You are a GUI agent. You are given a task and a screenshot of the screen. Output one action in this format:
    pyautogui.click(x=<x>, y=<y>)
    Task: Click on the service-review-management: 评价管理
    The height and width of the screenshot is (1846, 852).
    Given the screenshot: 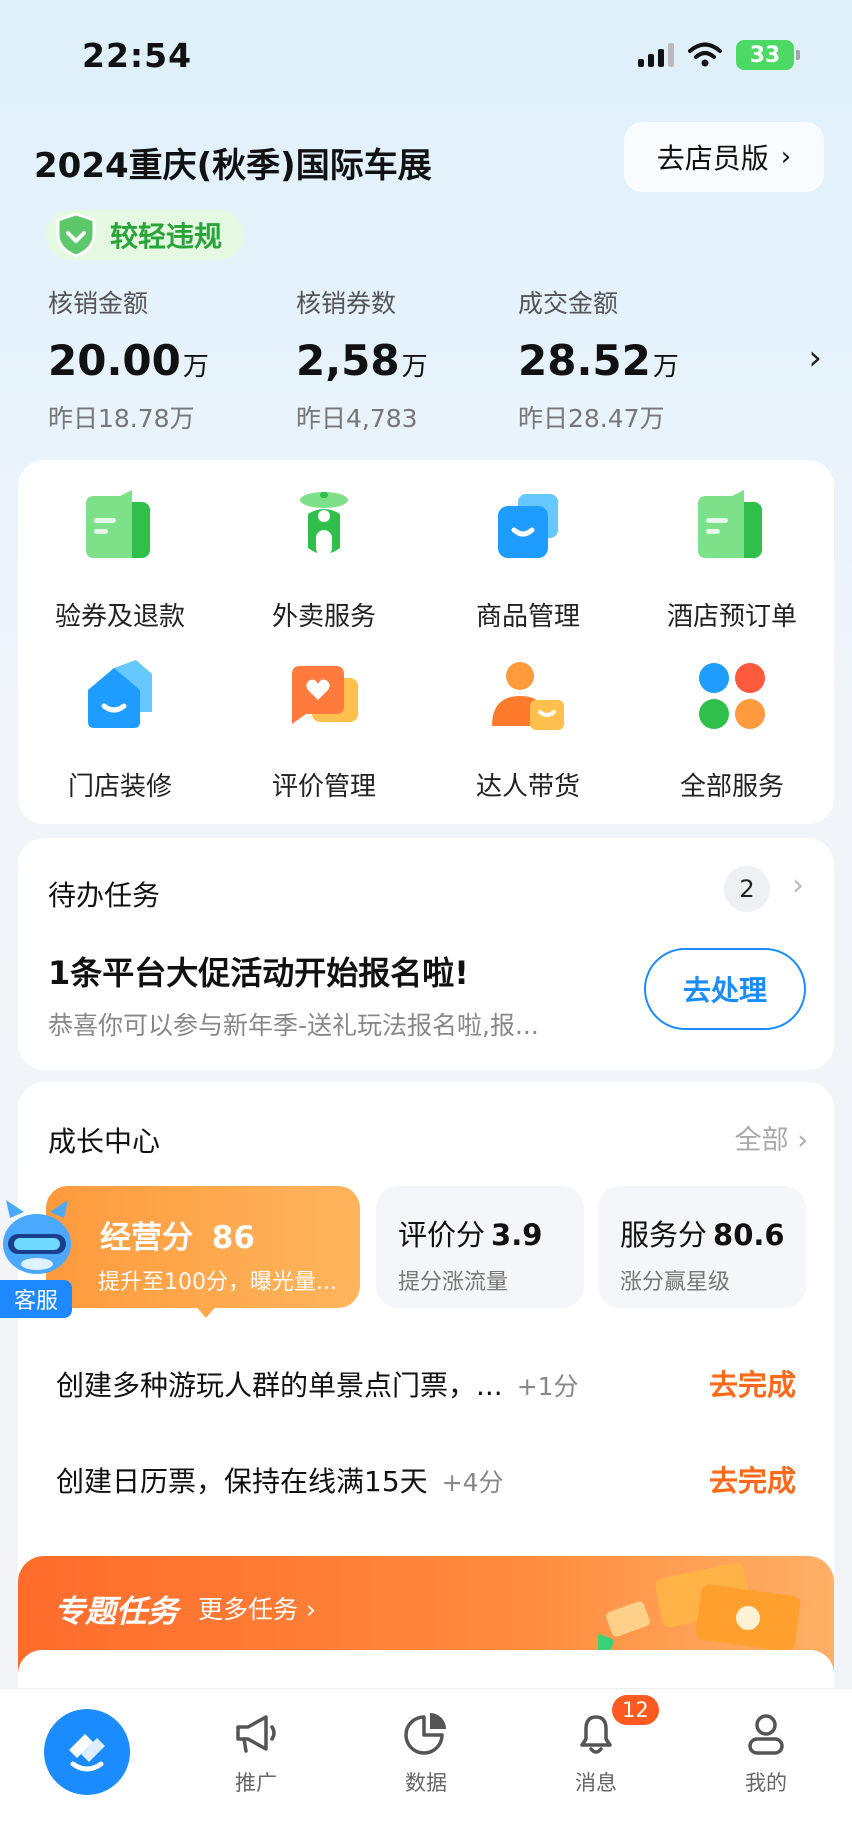 What is the action you would take?
    pyautogui.click(x=324, y=729)
    